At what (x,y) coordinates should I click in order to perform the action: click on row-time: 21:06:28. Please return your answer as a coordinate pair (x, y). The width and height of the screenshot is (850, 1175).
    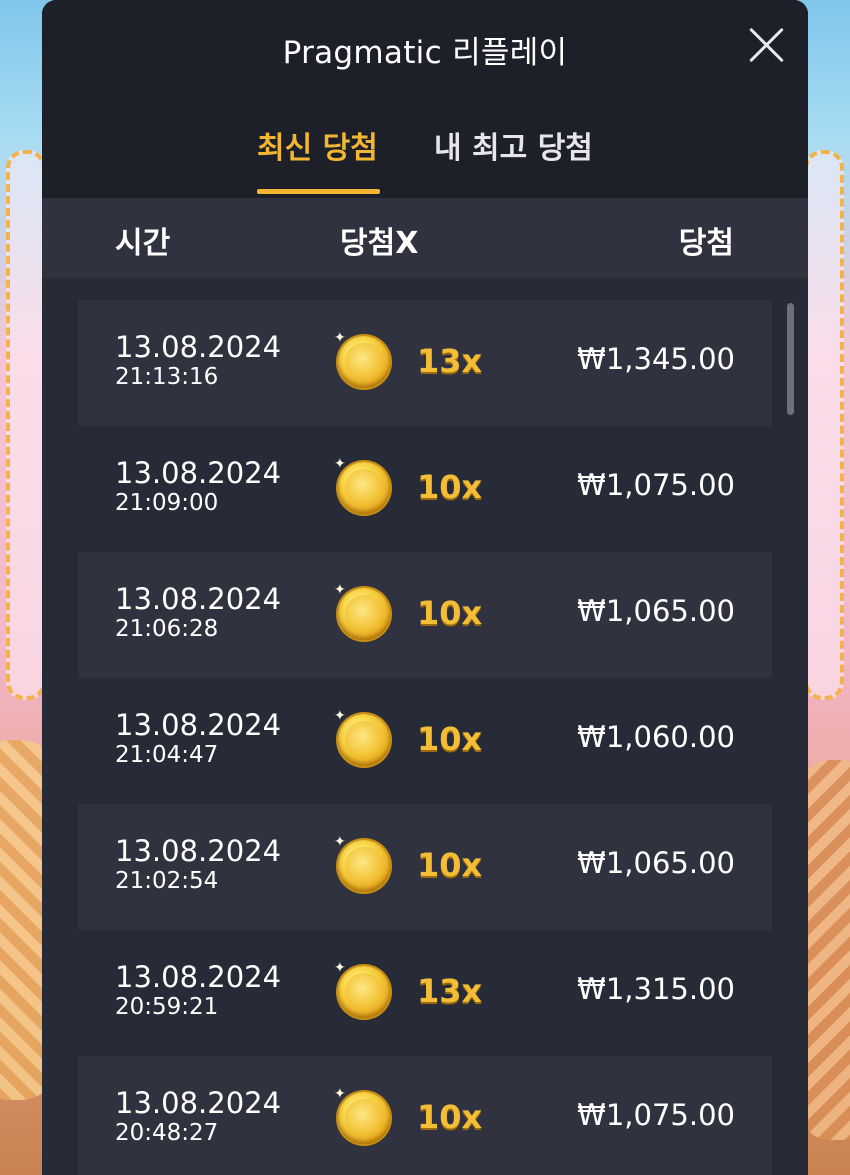
    Looking at the image, I should click on (167, 629).